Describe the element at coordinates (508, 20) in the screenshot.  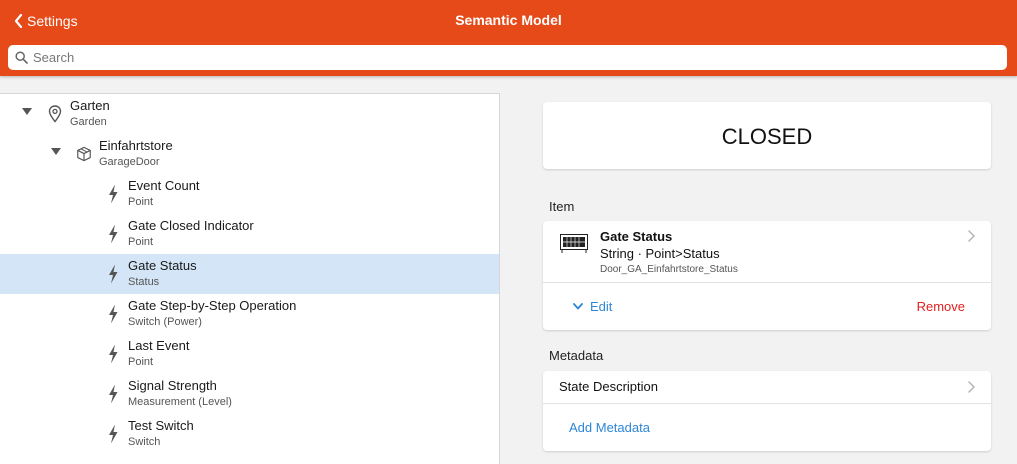
I see `page-title: Semantic Model` at that location.